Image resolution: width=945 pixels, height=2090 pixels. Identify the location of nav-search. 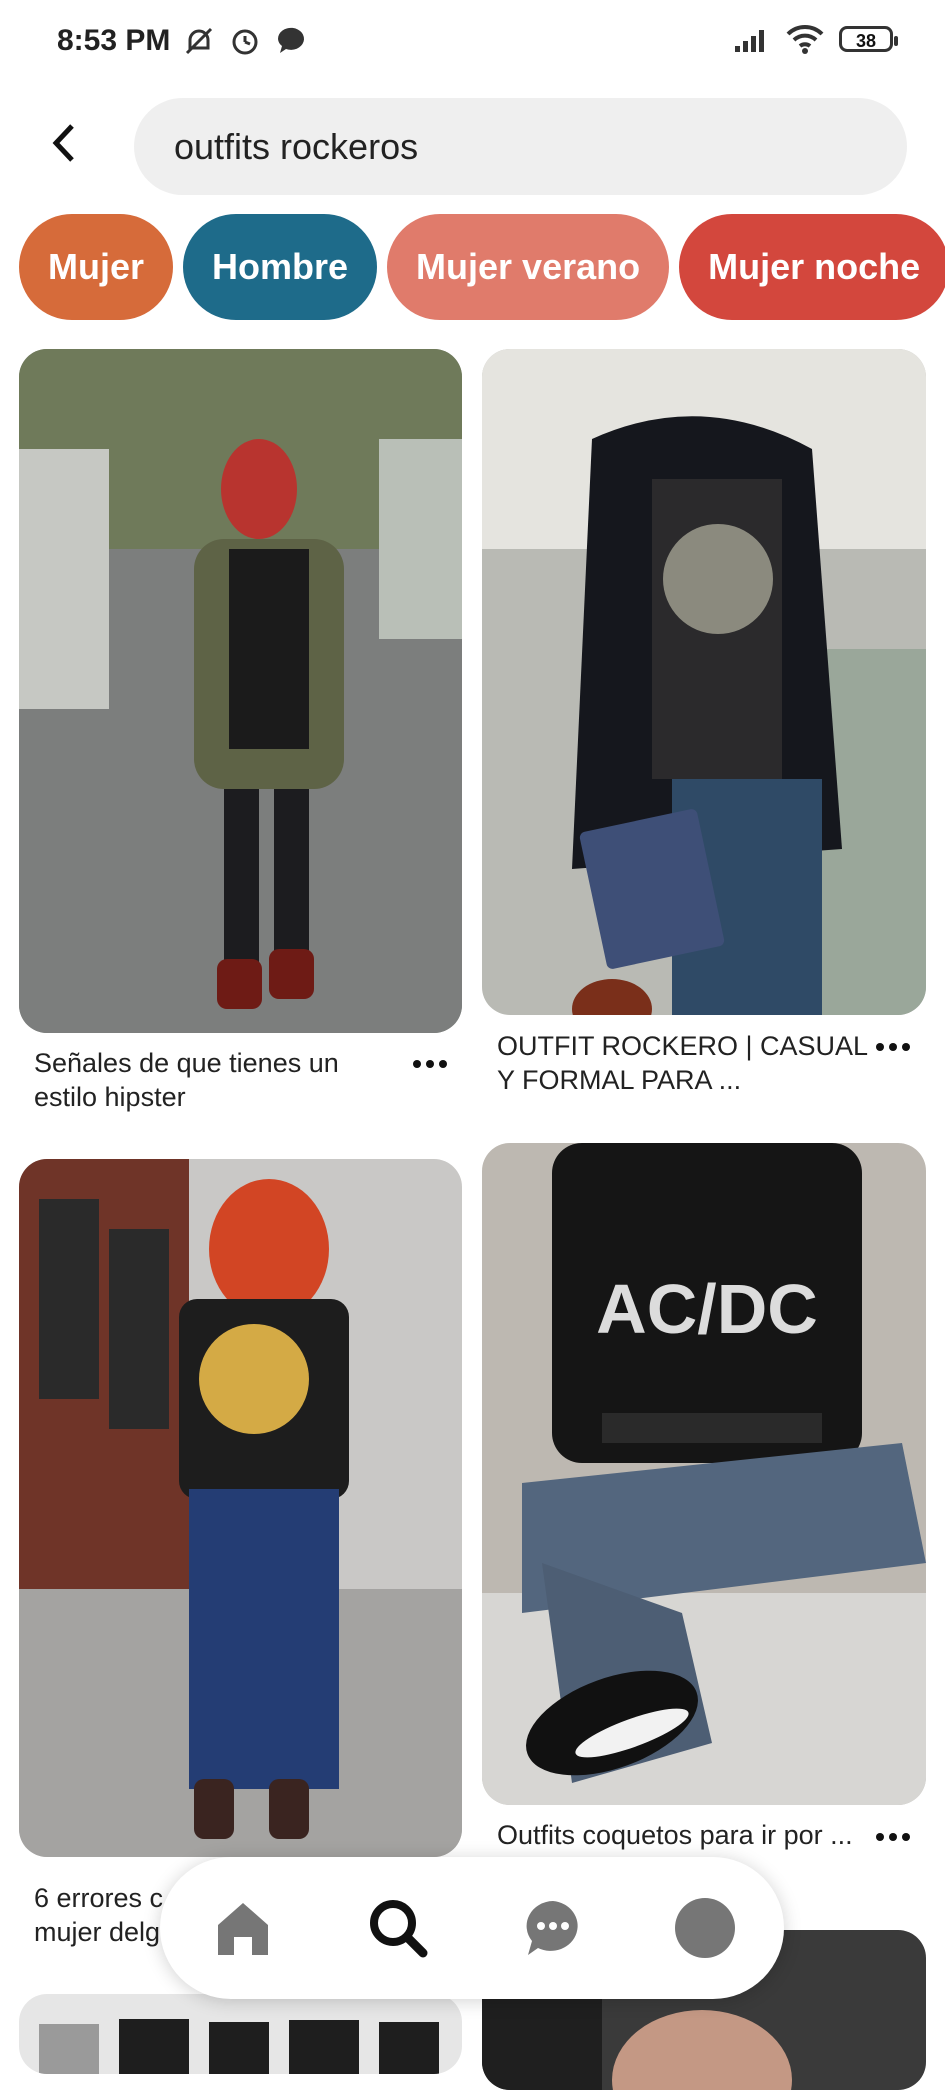
(398, 1928).